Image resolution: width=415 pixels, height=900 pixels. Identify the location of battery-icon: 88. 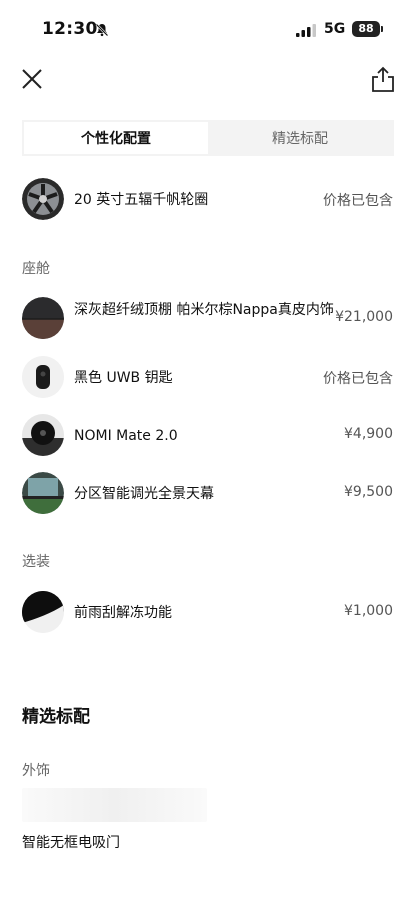
(367, 29).